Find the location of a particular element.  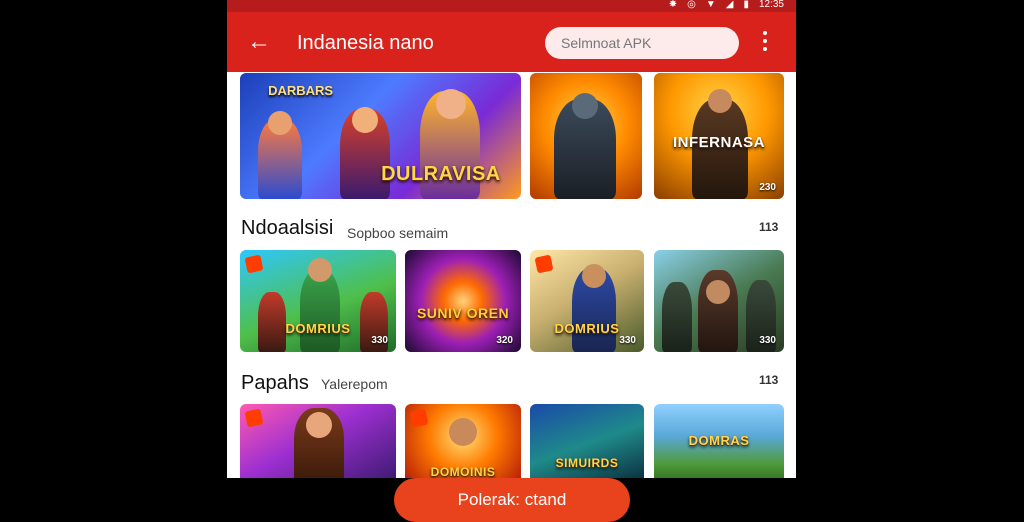

battery-icon: ▮ is located at coordinates (746, 5).